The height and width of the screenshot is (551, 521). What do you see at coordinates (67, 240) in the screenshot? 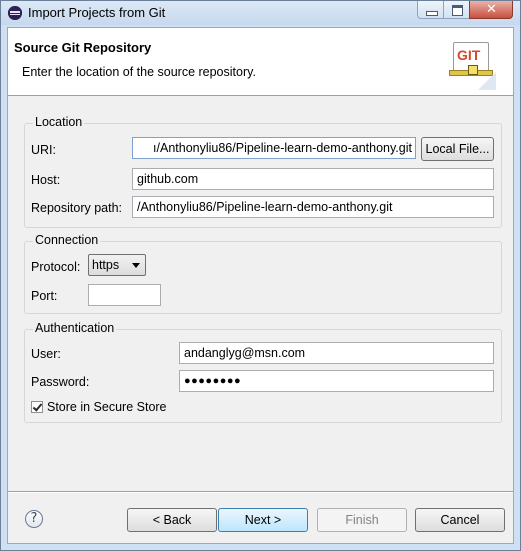
I see `connection-group-title: Connection` at bounding box center [67, 240].